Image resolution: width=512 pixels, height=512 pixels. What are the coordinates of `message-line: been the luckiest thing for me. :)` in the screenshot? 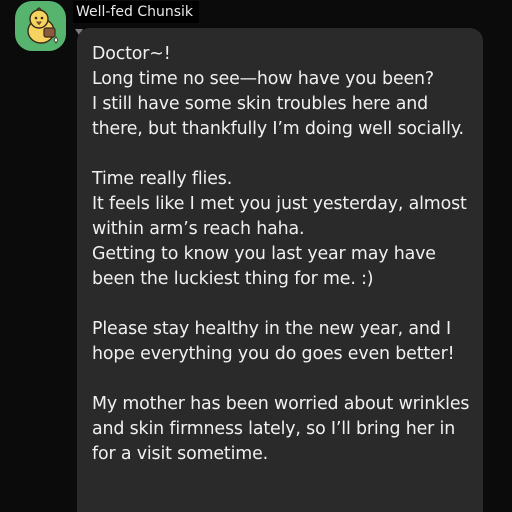 It's located at (233, 279).